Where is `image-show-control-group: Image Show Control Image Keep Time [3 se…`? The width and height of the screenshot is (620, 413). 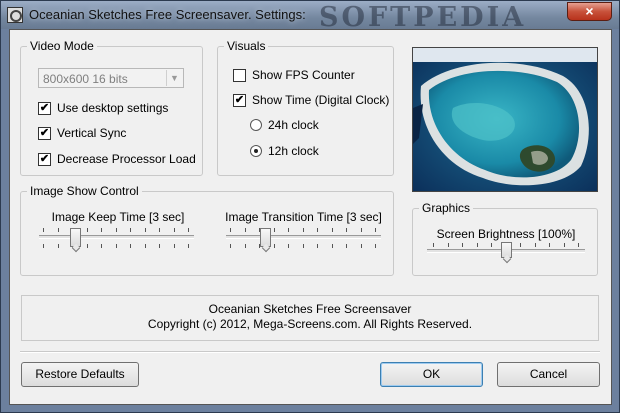
image-show-control-group: Image Show Control Image Keep Time [3 se… is located at coordinates (207, 230).